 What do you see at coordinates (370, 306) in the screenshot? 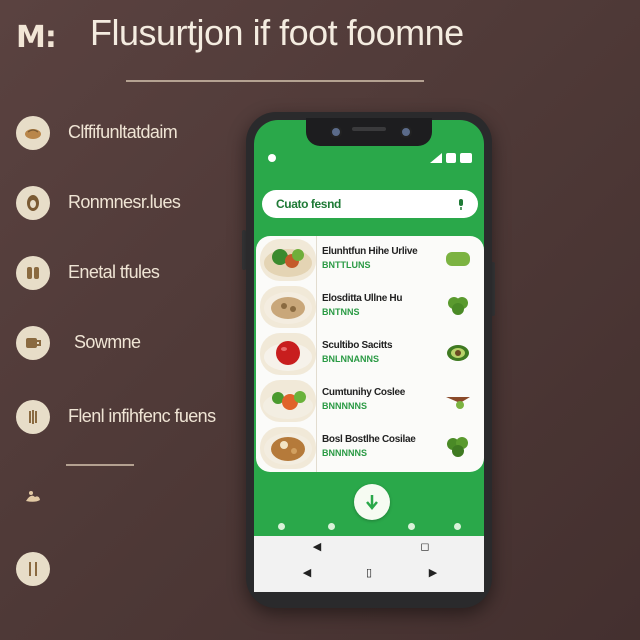
I see `list-item: Elosditta Ullne Hu BNTNNS` at bounding box center [370, 306].